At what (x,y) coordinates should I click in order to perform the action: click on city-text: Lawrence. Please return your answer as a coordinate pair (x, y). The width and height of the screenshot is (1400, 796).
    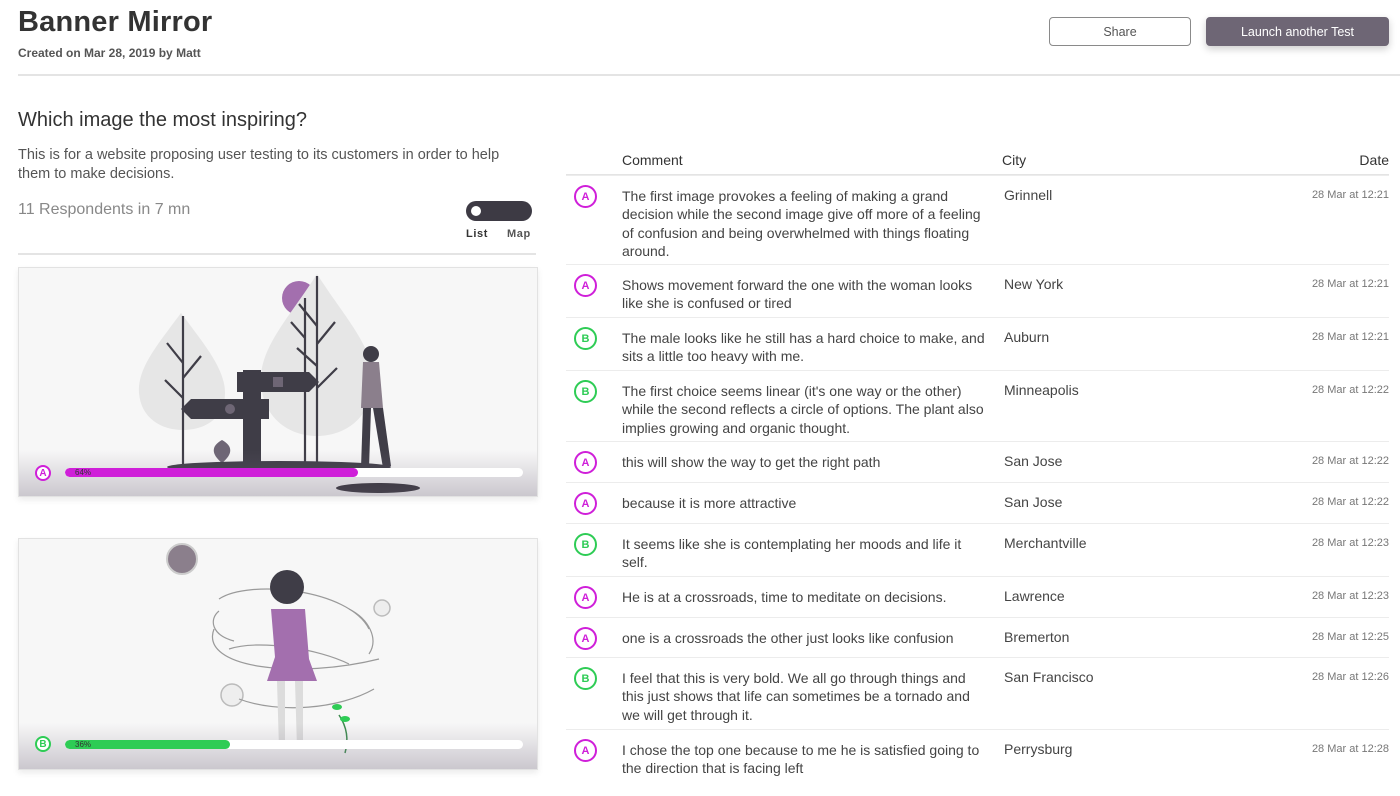
    Looking at the image, I should click on (1034, 596).